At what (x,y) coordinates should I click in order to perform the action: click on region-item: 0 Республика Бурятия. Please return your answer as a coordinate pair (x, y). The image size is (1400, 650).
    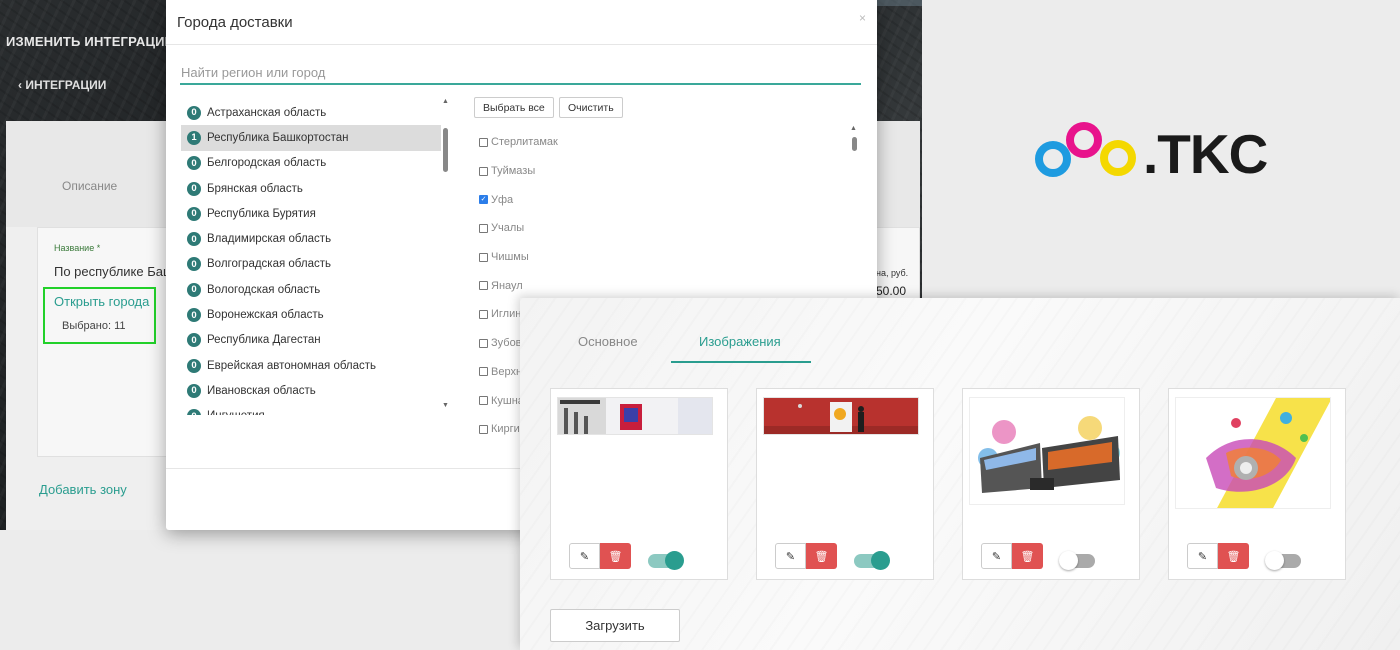
    Looking at the image, I should click on (311, 213).